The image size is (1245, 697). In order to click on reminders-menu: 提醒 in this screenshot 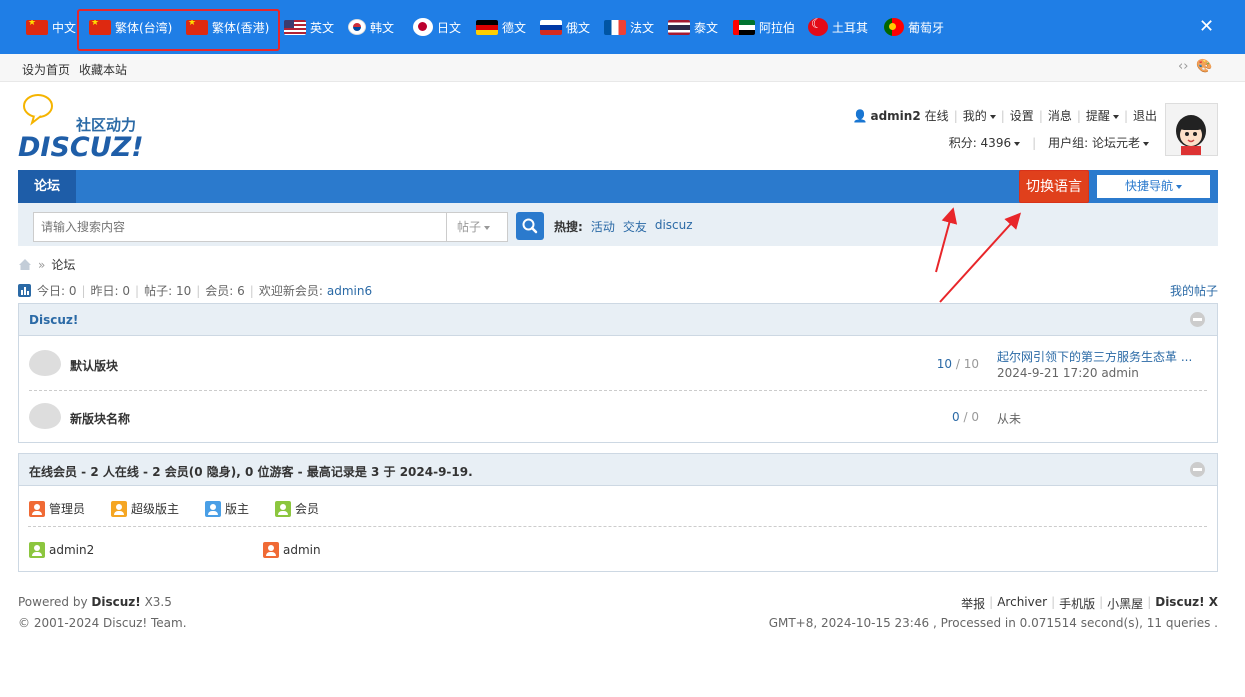, I will do `click(1102, 115)`.